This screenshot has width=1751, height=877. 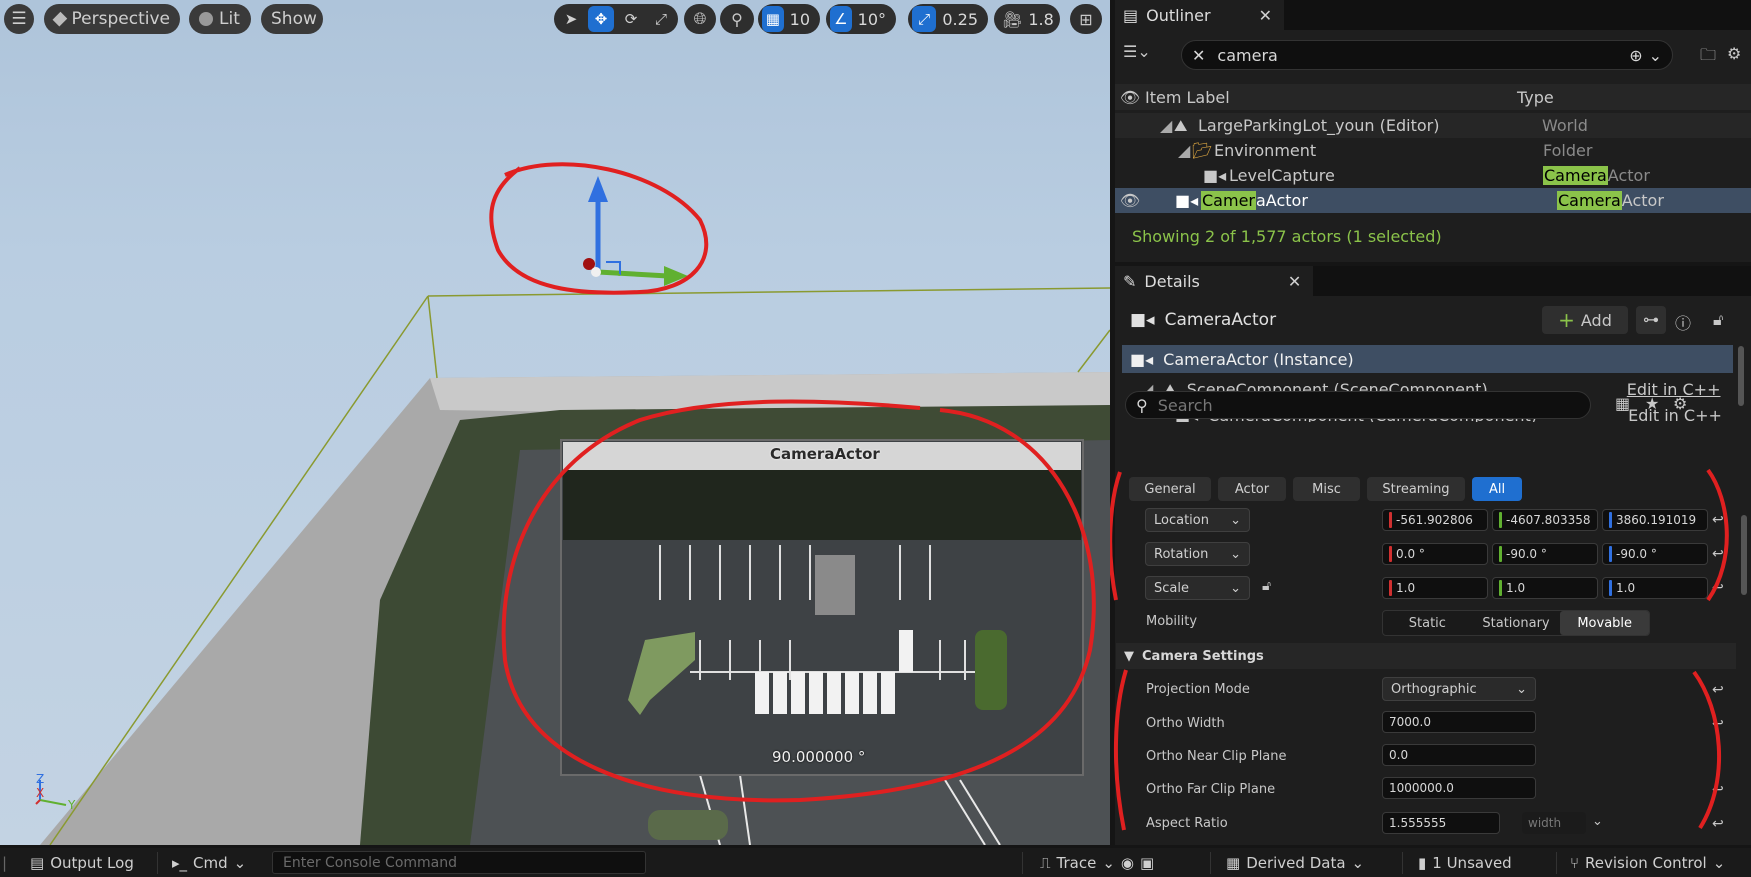 I want to click on scale-snap-toggle: ⤢, so click(x=924, y=19).